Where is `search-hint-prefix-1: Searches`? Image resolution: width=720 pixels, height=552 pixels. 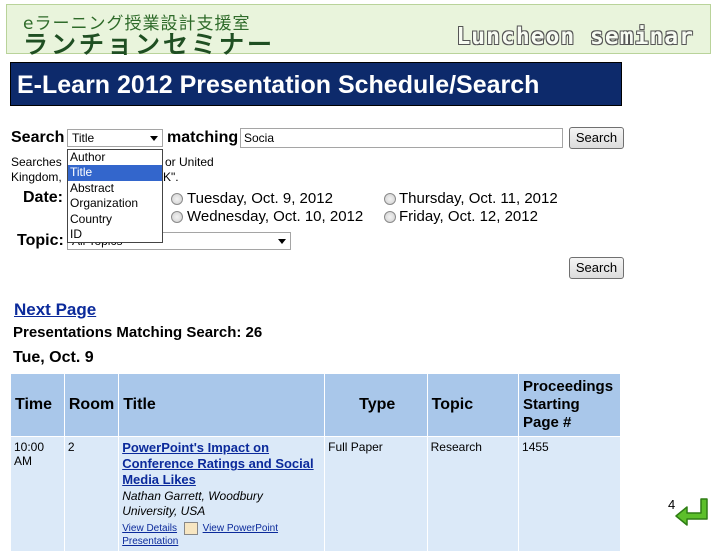
search-hint-prefix-1: Searches is located at coordinates (36, 162).